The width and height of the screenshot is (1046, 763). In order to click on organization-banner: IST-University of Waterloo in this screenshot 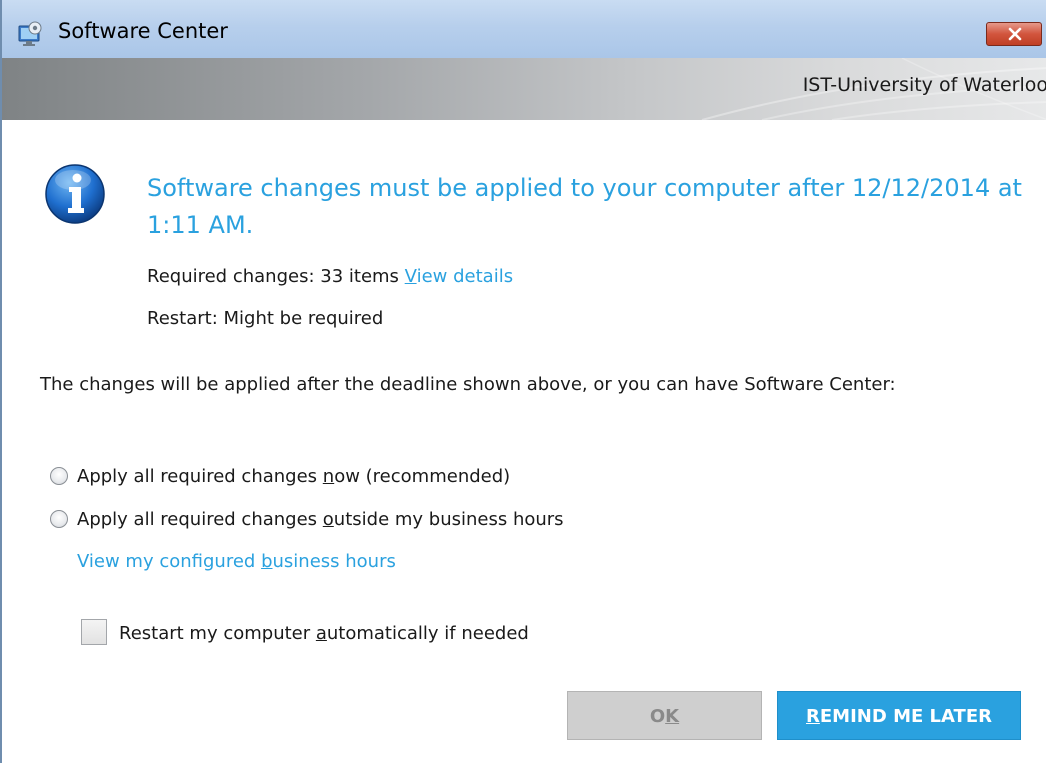, I will do `click(524, 89)`.